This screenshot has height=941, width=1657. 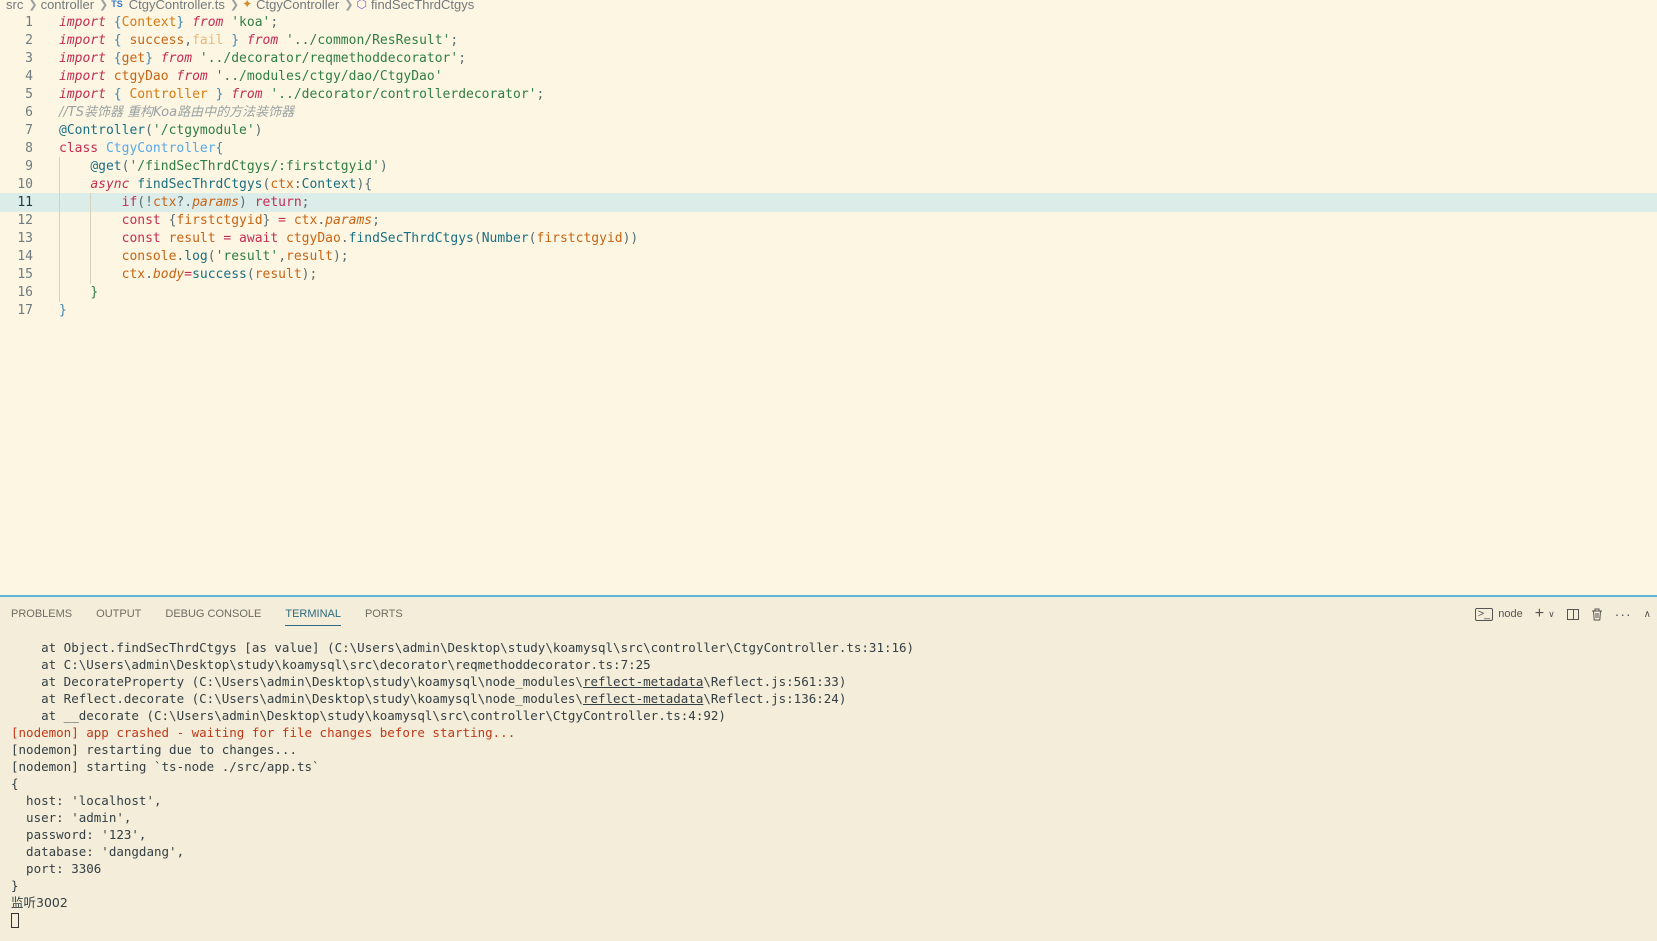 I want to click on line-number: 8, so click(x=29, y=148).